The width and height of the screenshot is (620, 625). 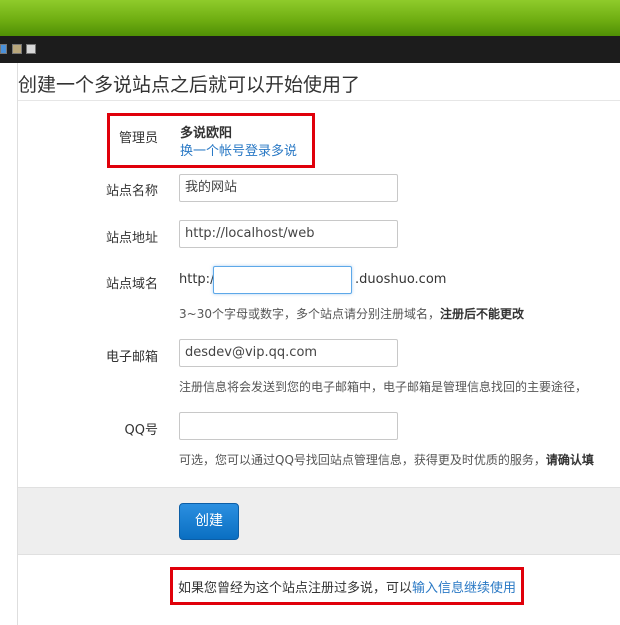 I want to click on site-name-label: 站点名称, so click(x=131, y=191).